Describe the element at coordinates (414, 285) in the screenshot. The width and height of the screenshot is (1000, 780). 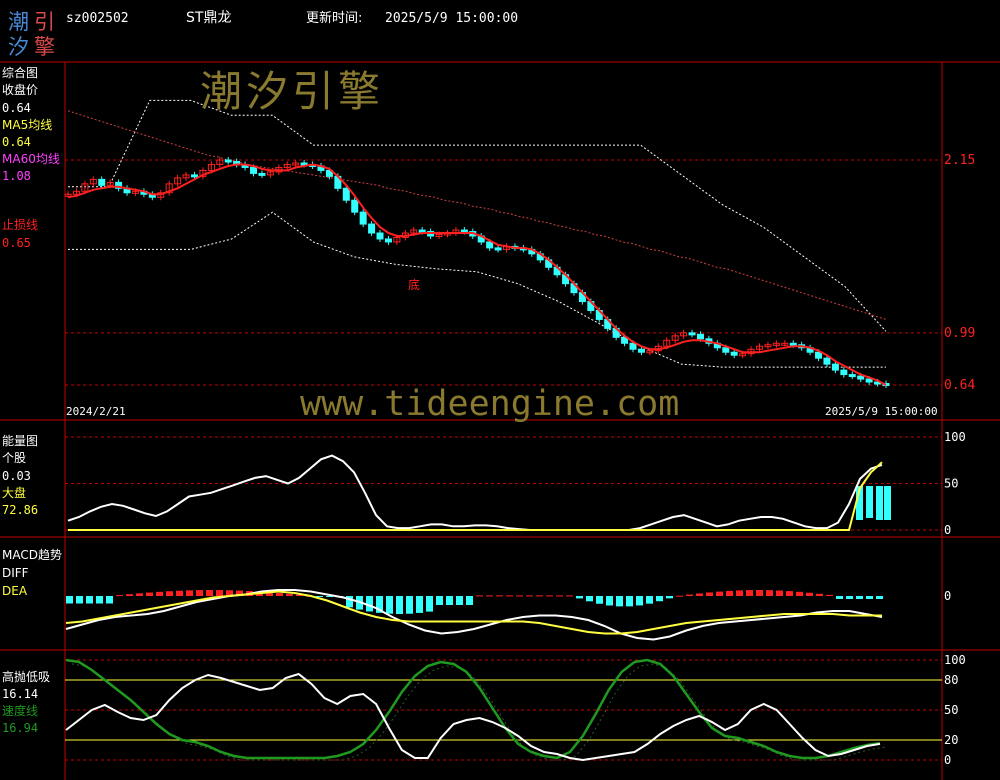
I see `bottom-marker: 底` at that location.